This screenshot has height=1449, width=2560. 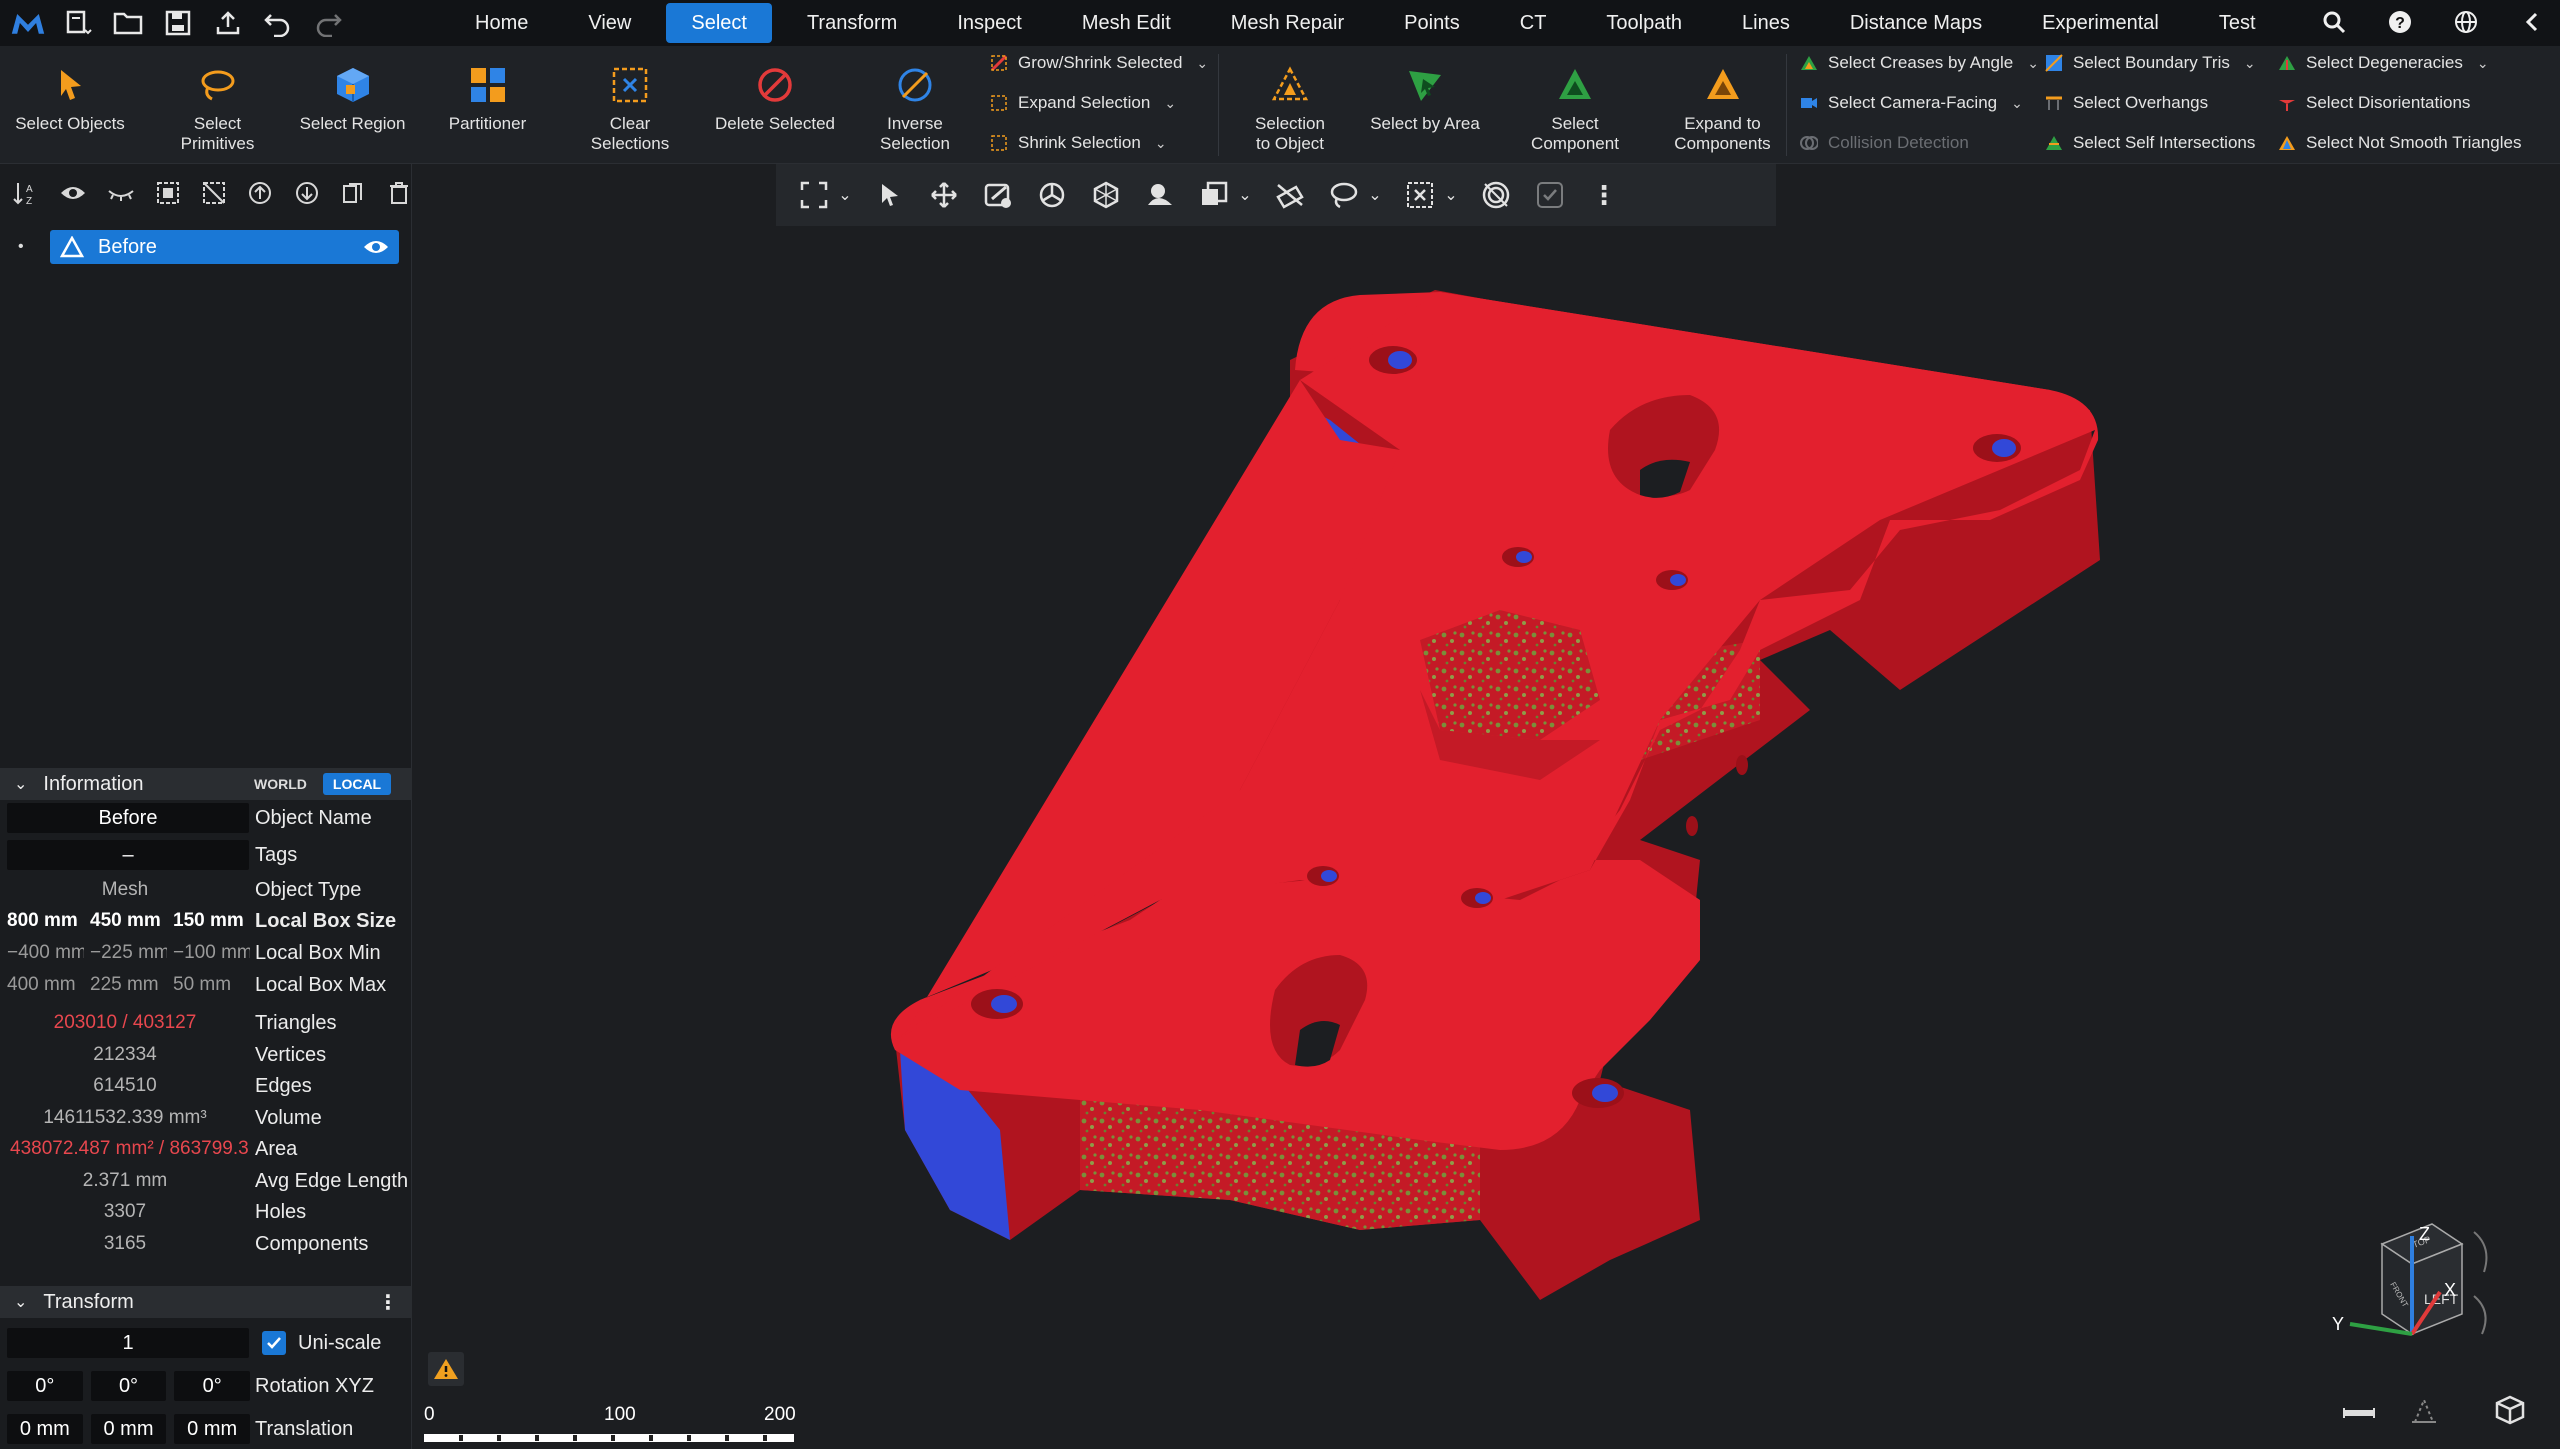 What do you see at coordinates (2100, 23) in the screenshot?
I see `tab-experimental: Experimental` at bounding box center [2100, 23].